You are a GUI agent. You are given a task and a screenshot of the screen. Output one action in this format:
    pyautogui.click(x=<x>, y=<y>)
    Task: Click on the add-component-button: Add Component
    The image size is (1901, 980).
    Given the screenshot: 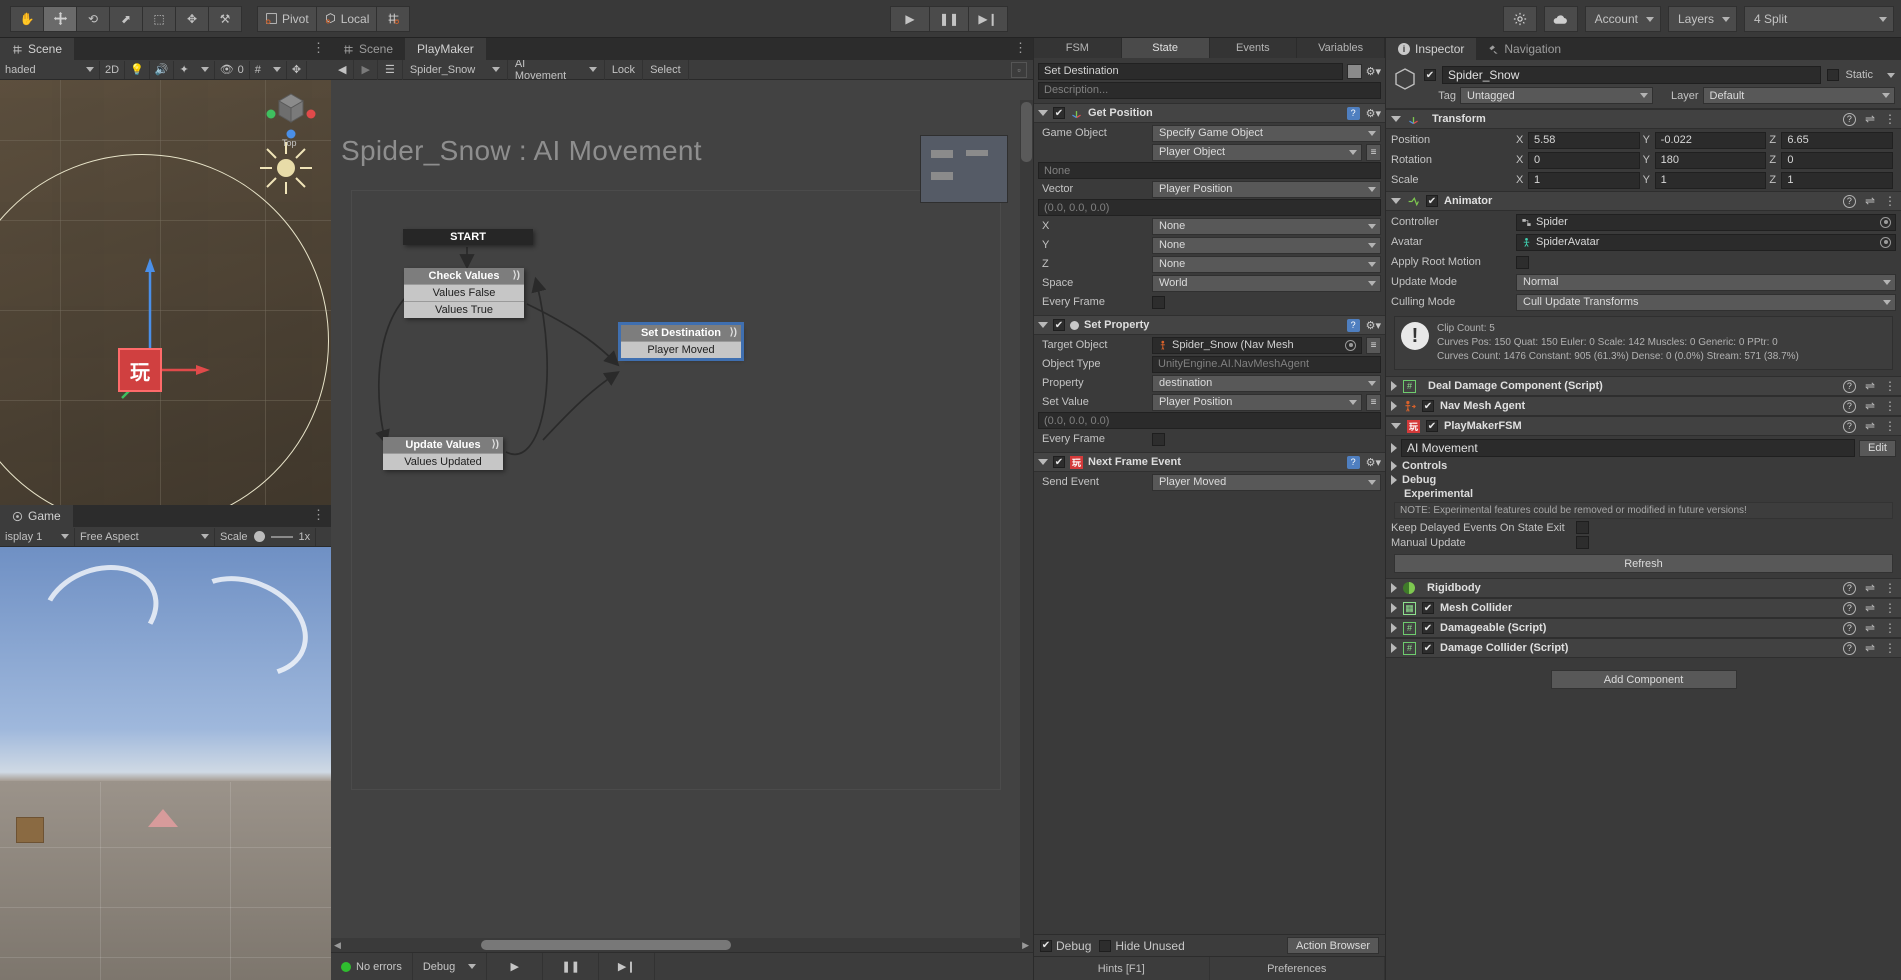 What is the action you would take?
    pyautogui.click(x=1643, y=679)
    